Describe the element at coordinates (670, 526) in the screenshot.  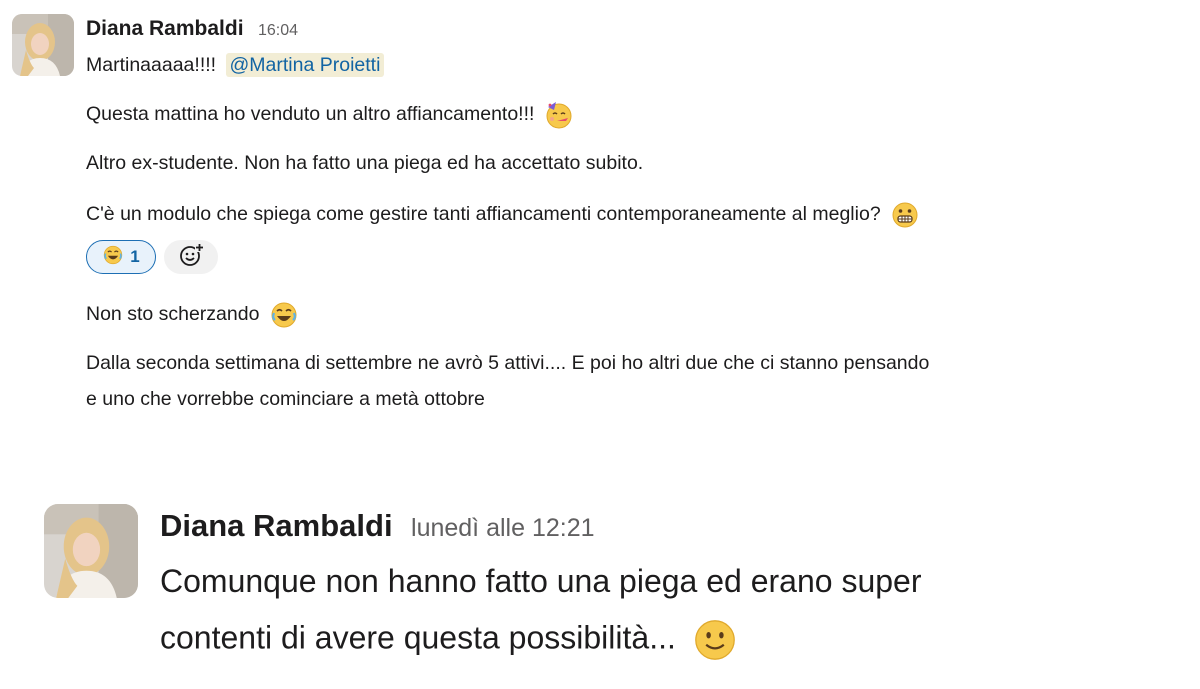
I see `message-header: Diana Rambaldi lunedì alle 12:21` at that location.